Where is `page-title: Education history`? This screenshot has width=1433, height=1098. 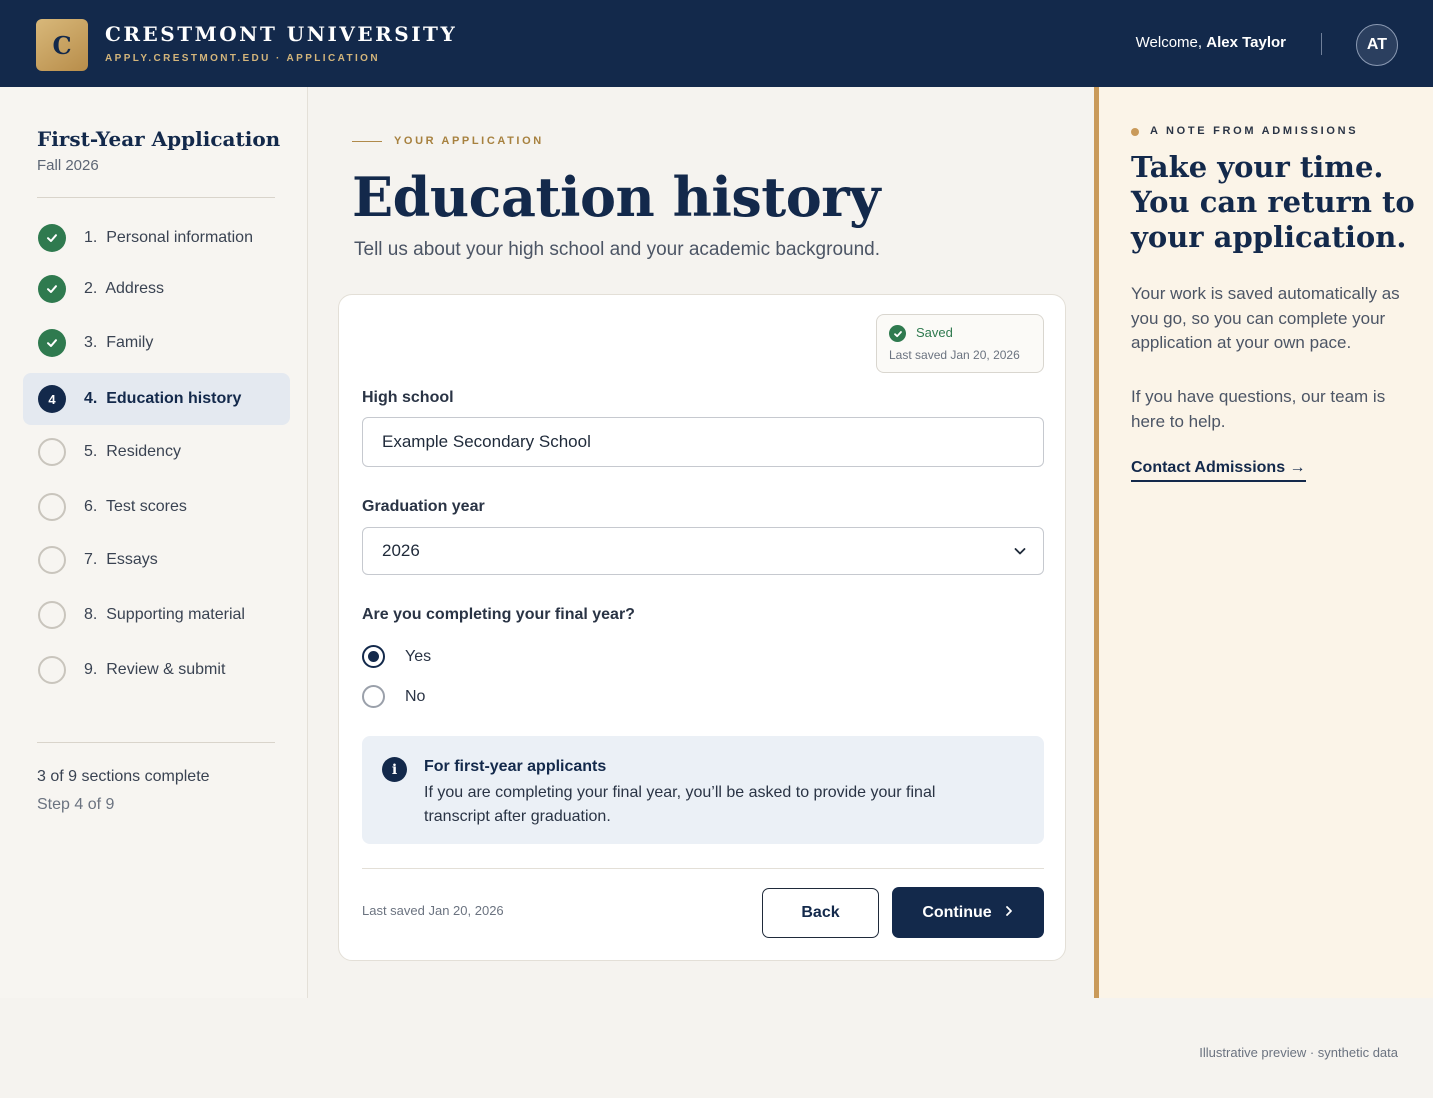 page-title: Education history is located at coordinates (616, 197).